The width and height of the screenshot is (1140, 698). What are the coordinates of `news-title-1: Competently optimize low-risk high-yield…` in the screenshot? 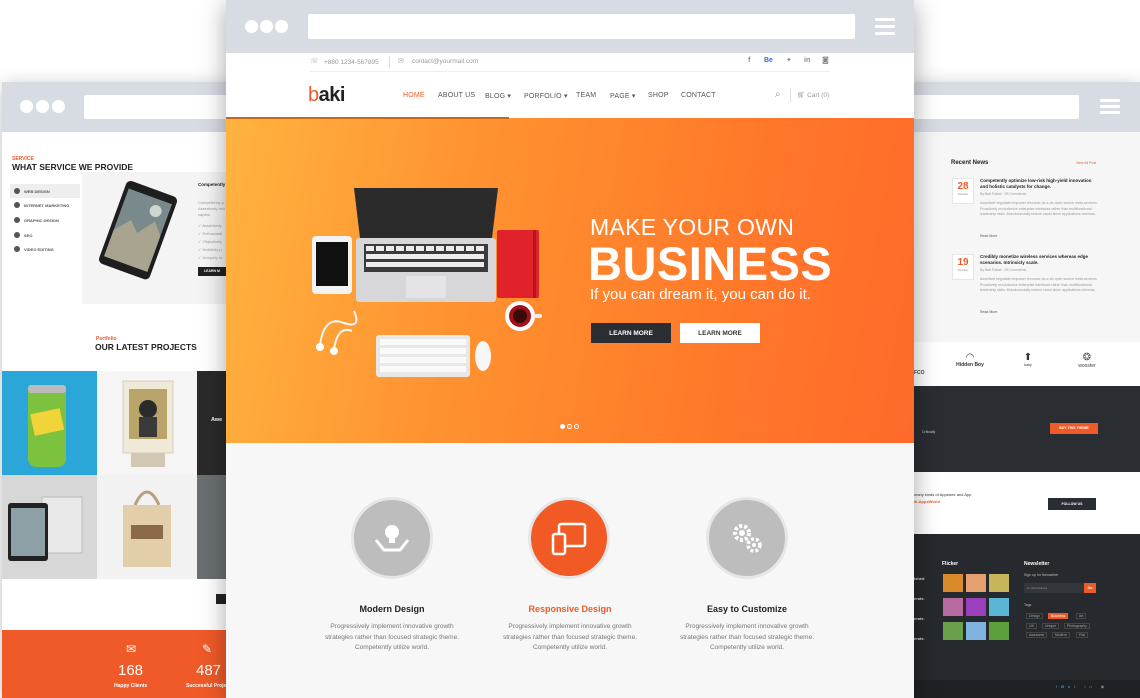 It's located at (1040, 184).